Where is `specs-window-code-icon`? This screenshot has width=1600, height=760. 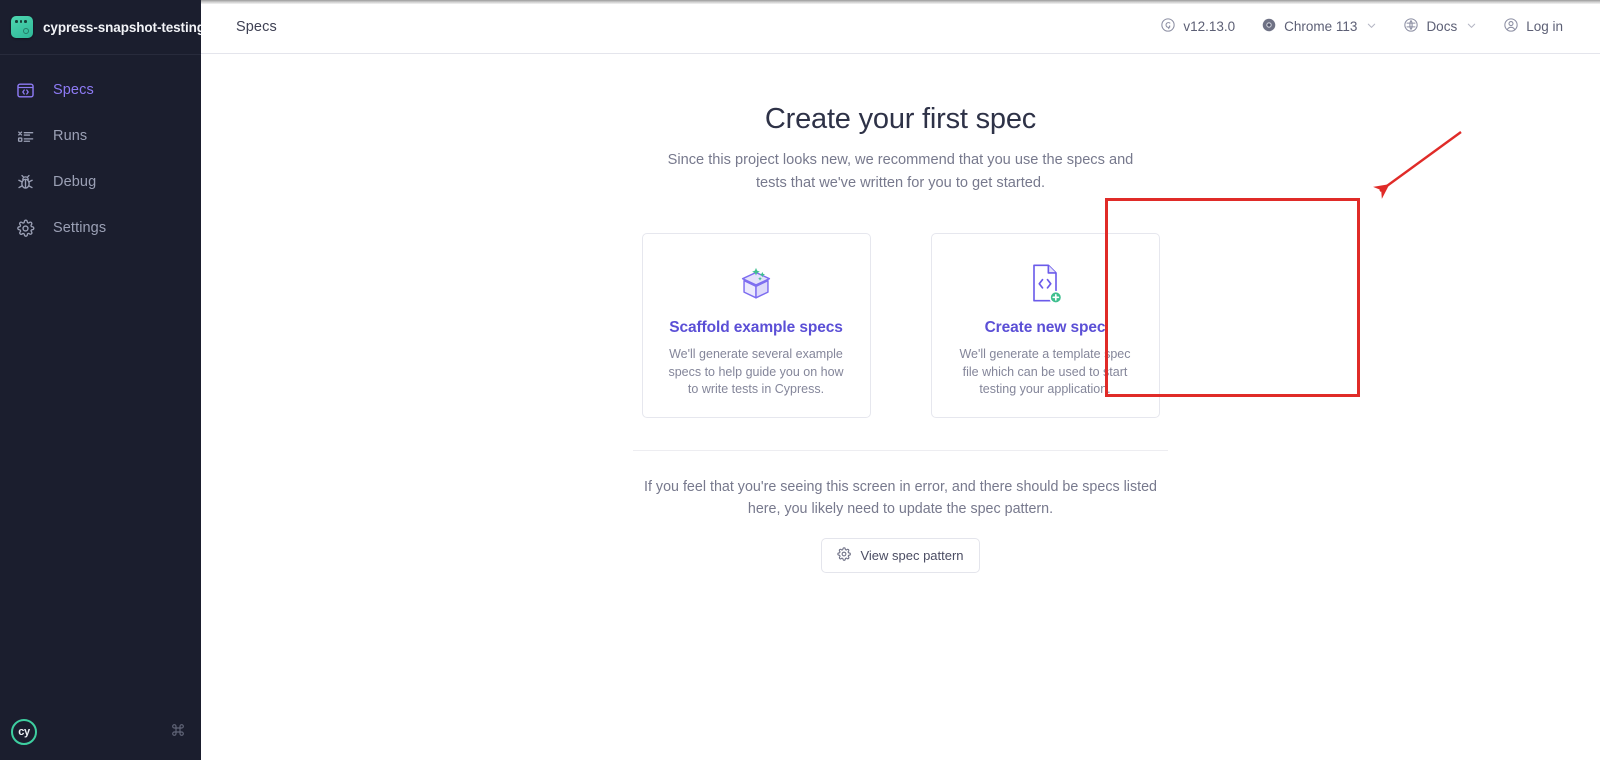 specs-window-code-icon is located at coordinates (25, 90).